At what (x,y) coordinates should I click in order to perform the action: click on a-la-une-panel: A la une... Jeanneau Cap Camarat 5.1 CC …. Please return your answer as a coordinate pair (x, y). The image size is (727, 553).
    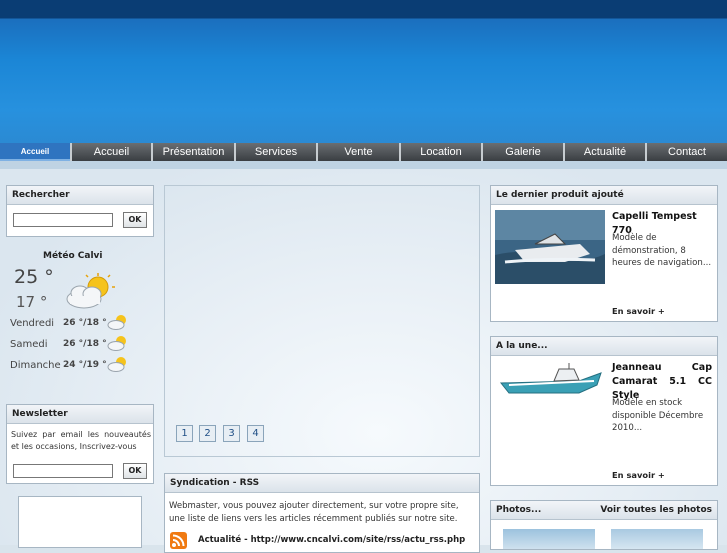
    Looking at the image, I should click on (604, 411).